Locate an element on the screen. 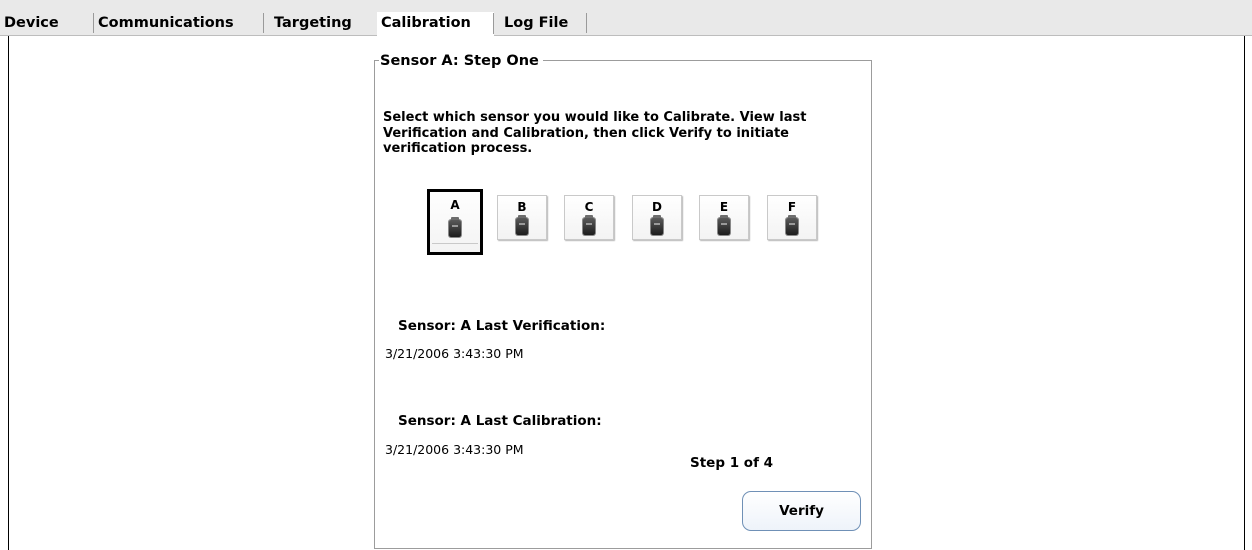  content-right-border is located at coordinates (1244, 293).